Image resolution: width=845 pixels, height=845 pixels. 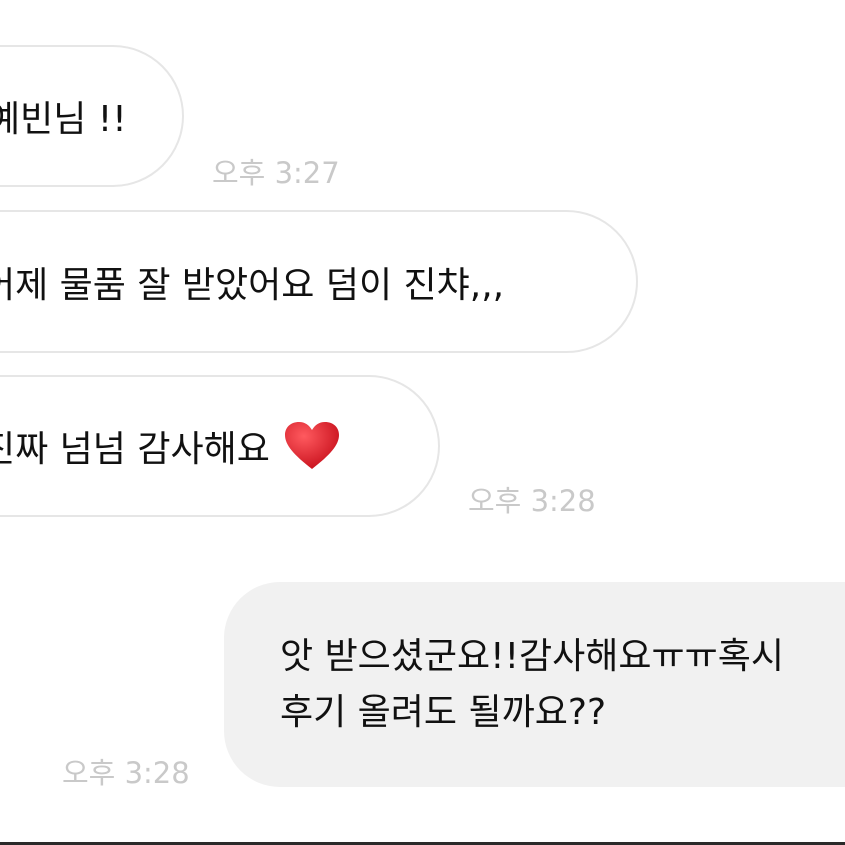 What do you see at coordinates (532, 656) in the screenshot?
I see `message-text-line: 앗 받으셨군요!!감사해요ㅠㅠ혹시` at bounding box center [532, 656].